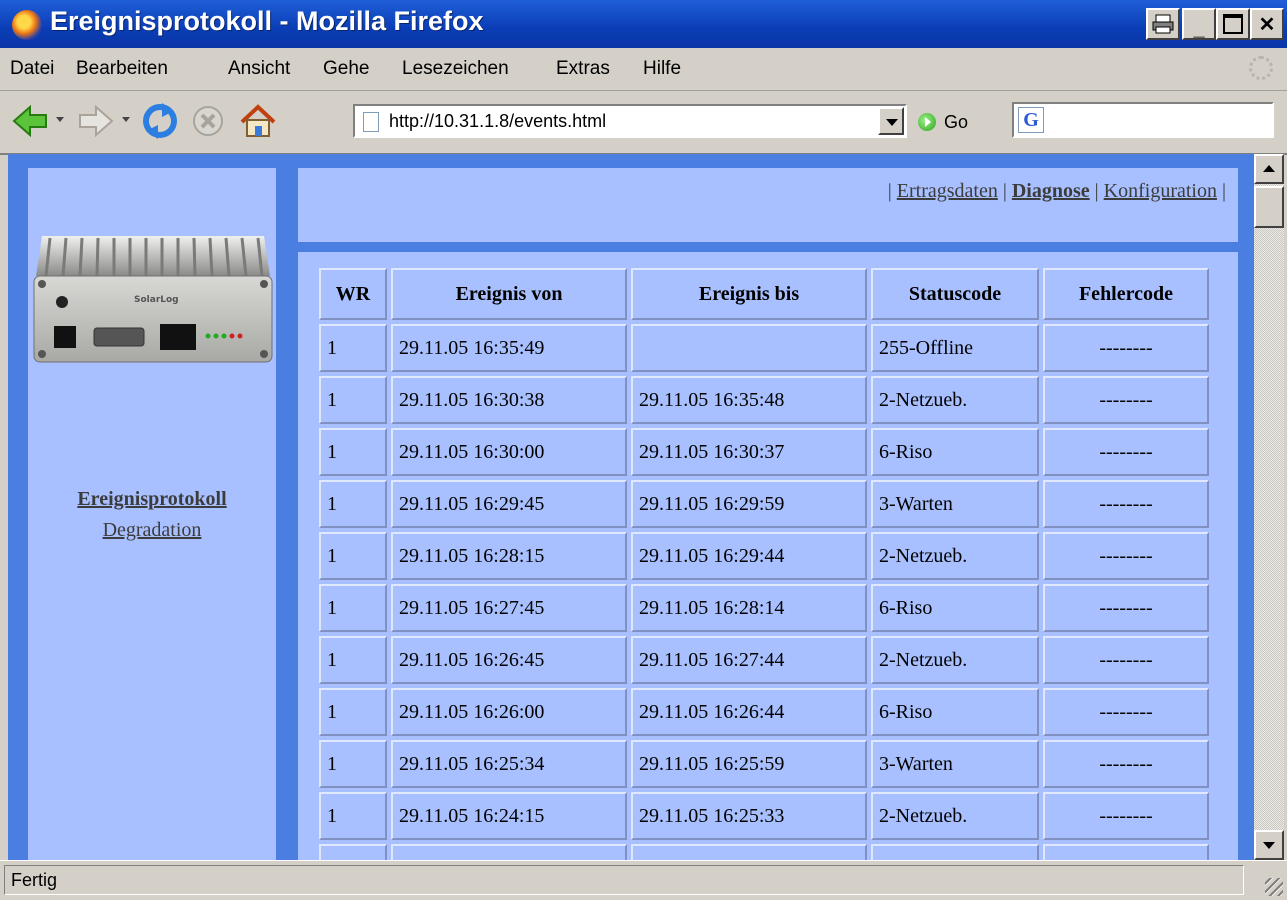 The image size is (1287, 900). What do you see at coordinates (259, 69) in the screenshot?
I see `menu-ansicht: Ansicht` at bounding box center [259, 69].